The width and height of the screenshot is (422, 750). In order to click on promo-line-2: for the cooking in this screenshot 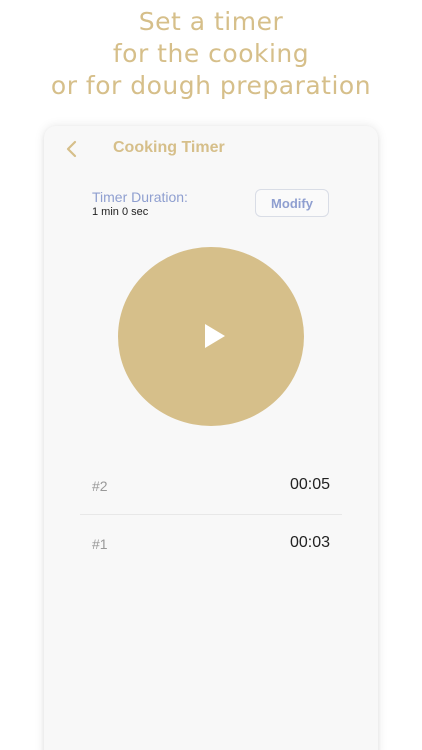, I will do `click(211, 53)`.